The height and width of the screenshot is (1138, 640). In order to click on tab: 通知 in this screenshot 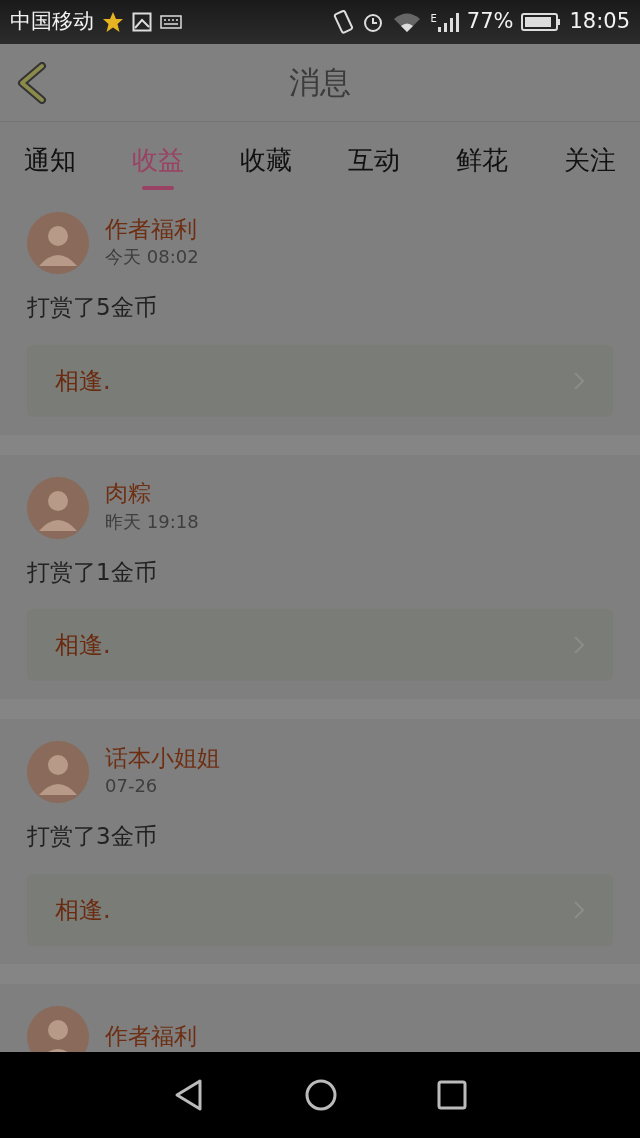, I will do `click(50, 162)`.